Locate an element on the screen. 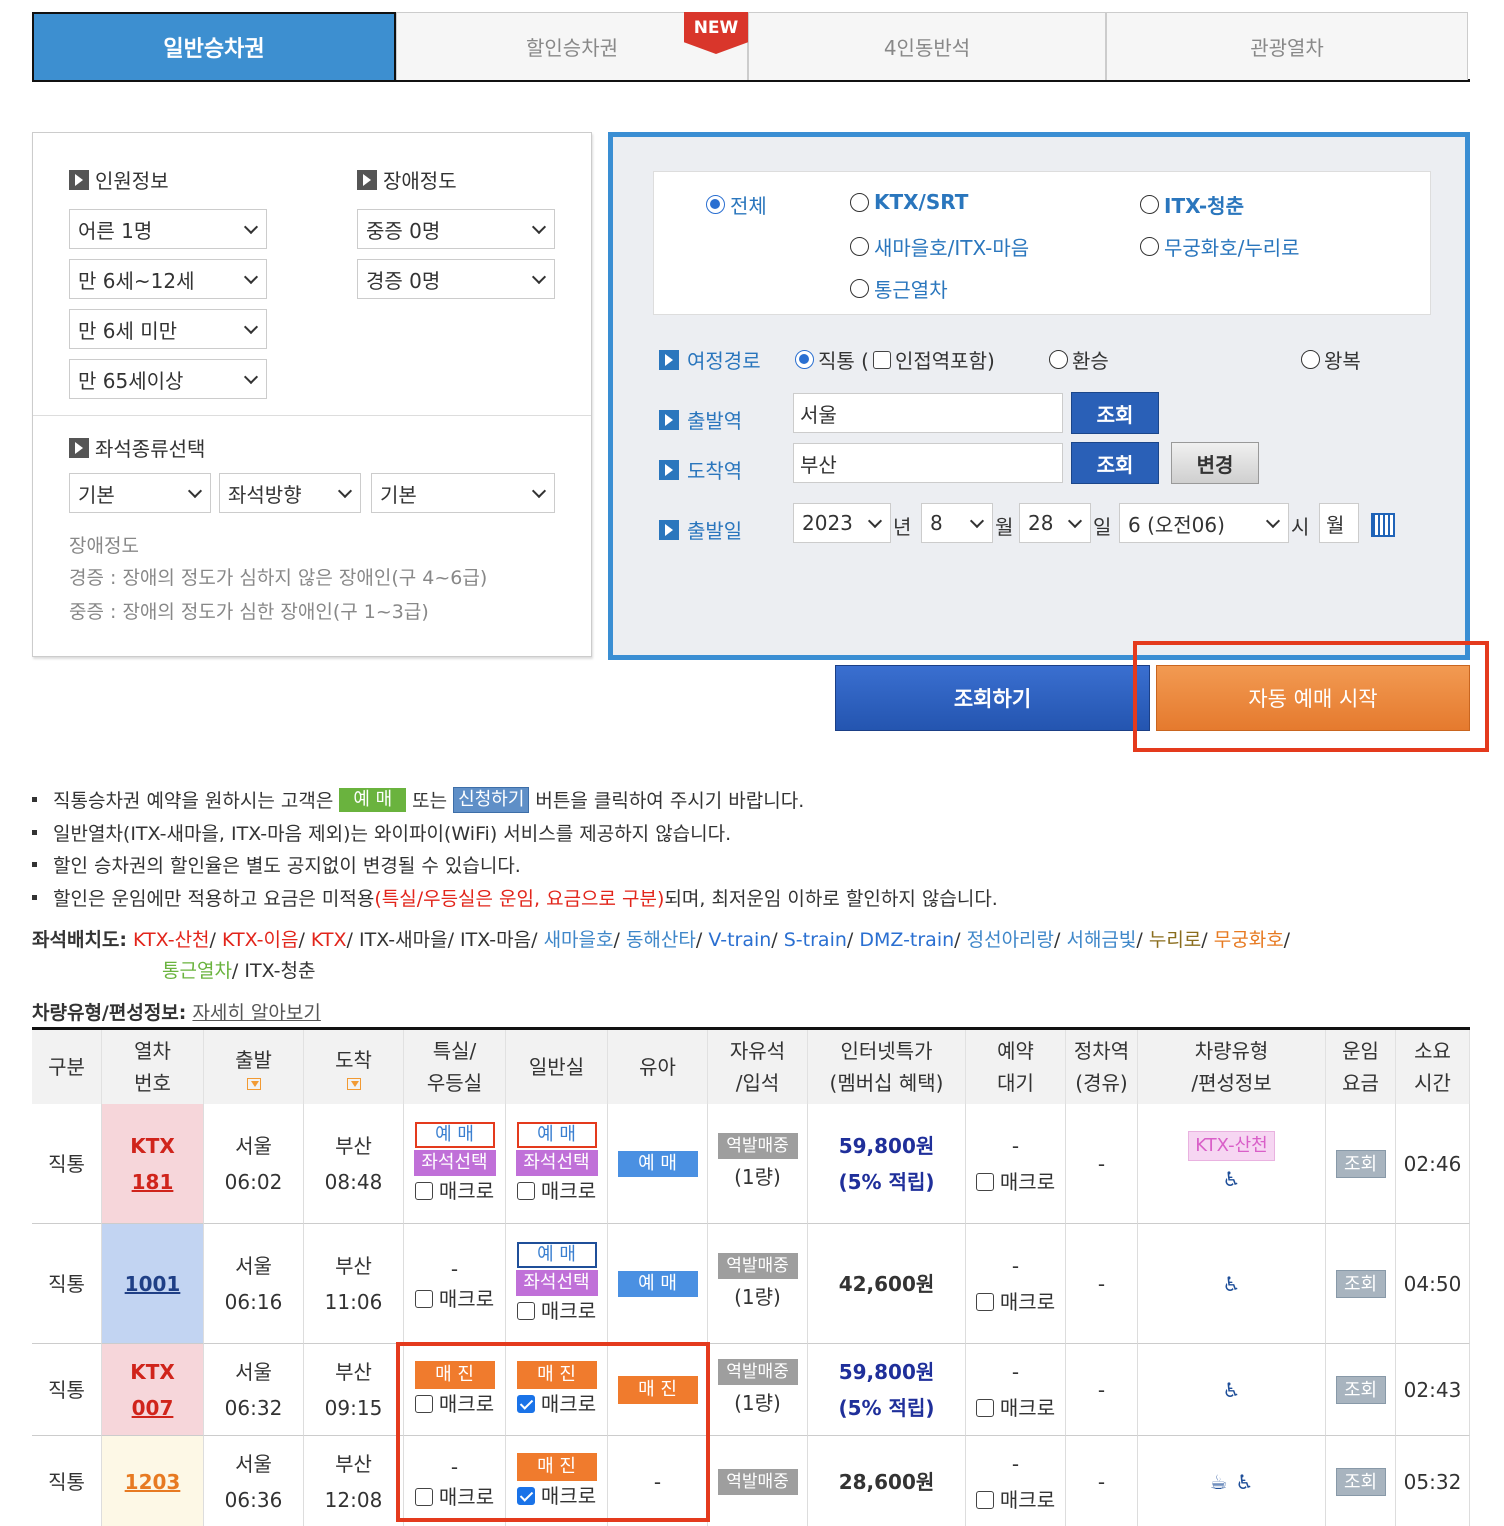  infant-select: 만 6세 미만 is located at coordinates (168, 329).